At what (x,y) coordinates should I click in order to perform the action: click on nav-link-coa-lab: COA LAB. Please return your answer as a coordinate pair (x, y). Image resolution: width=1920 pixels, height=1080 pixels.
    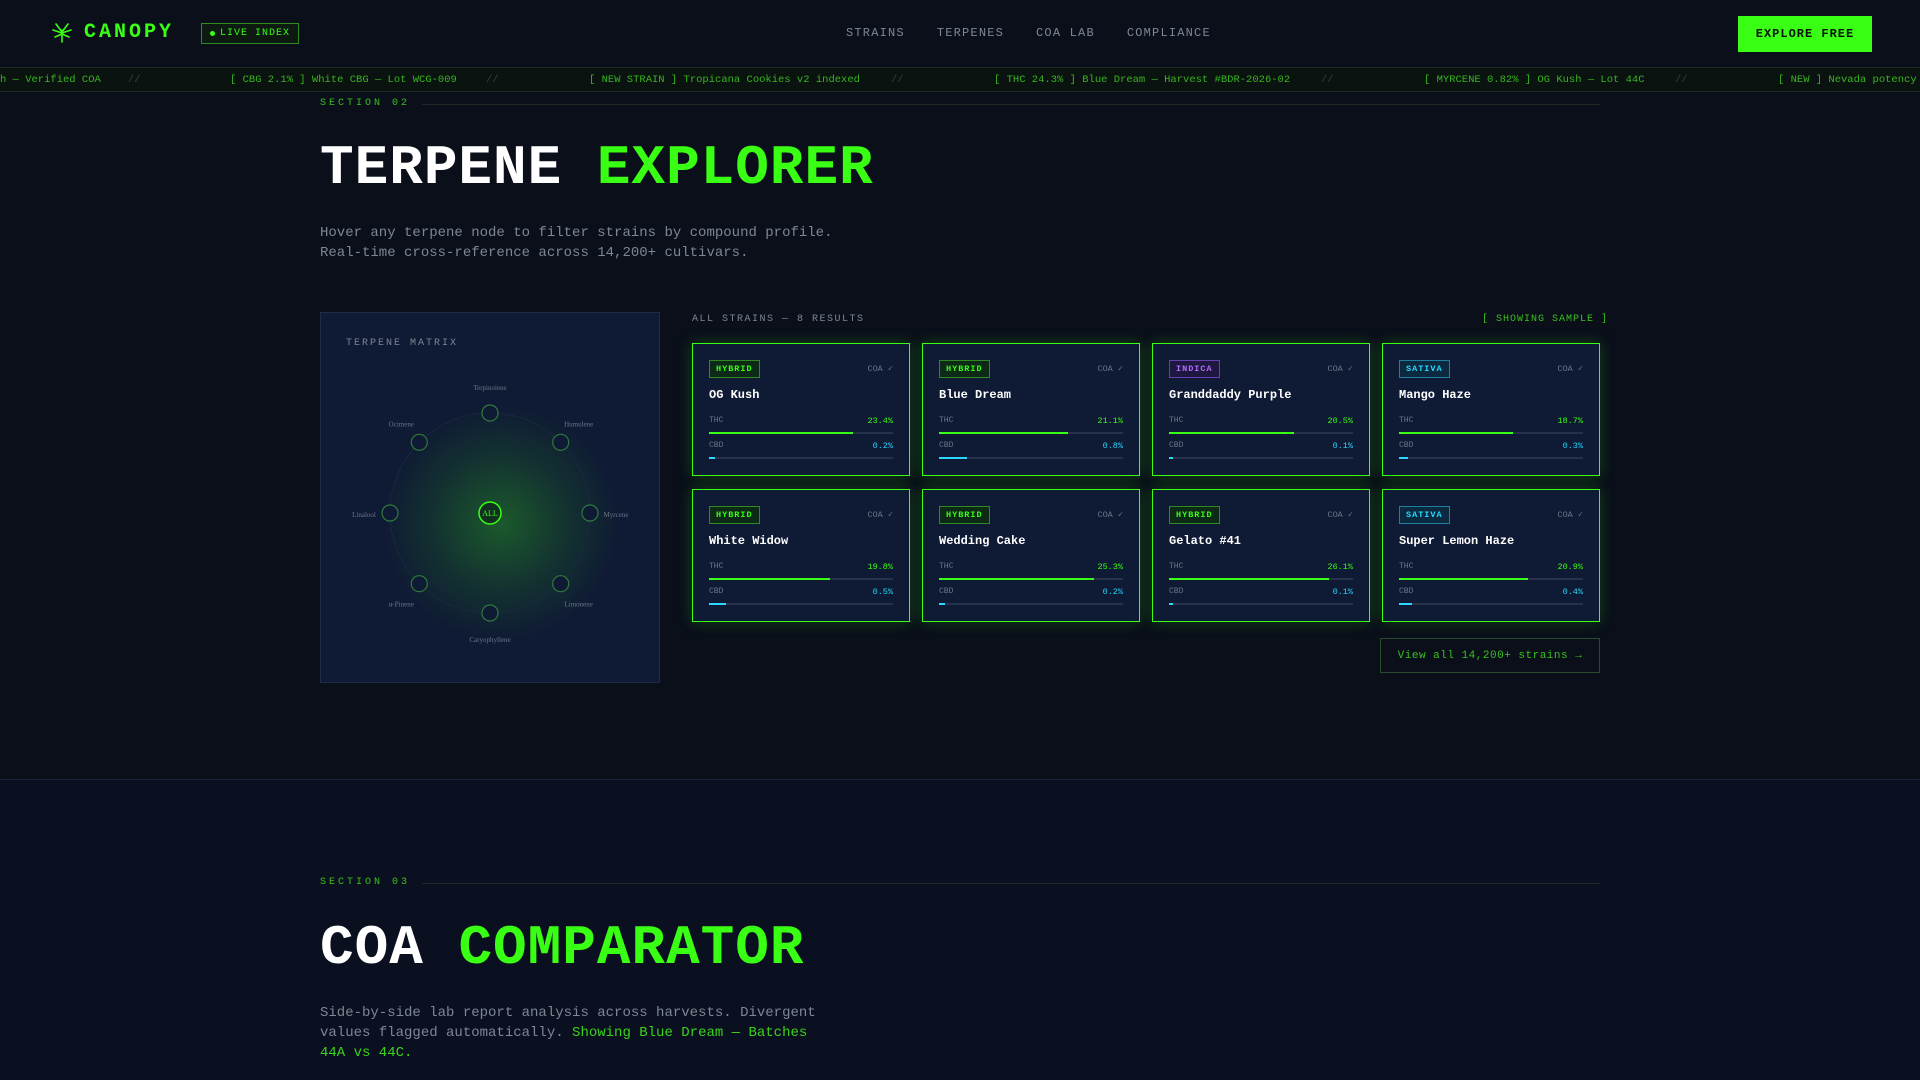
    Looking at the image, I should click on (1065, 33).